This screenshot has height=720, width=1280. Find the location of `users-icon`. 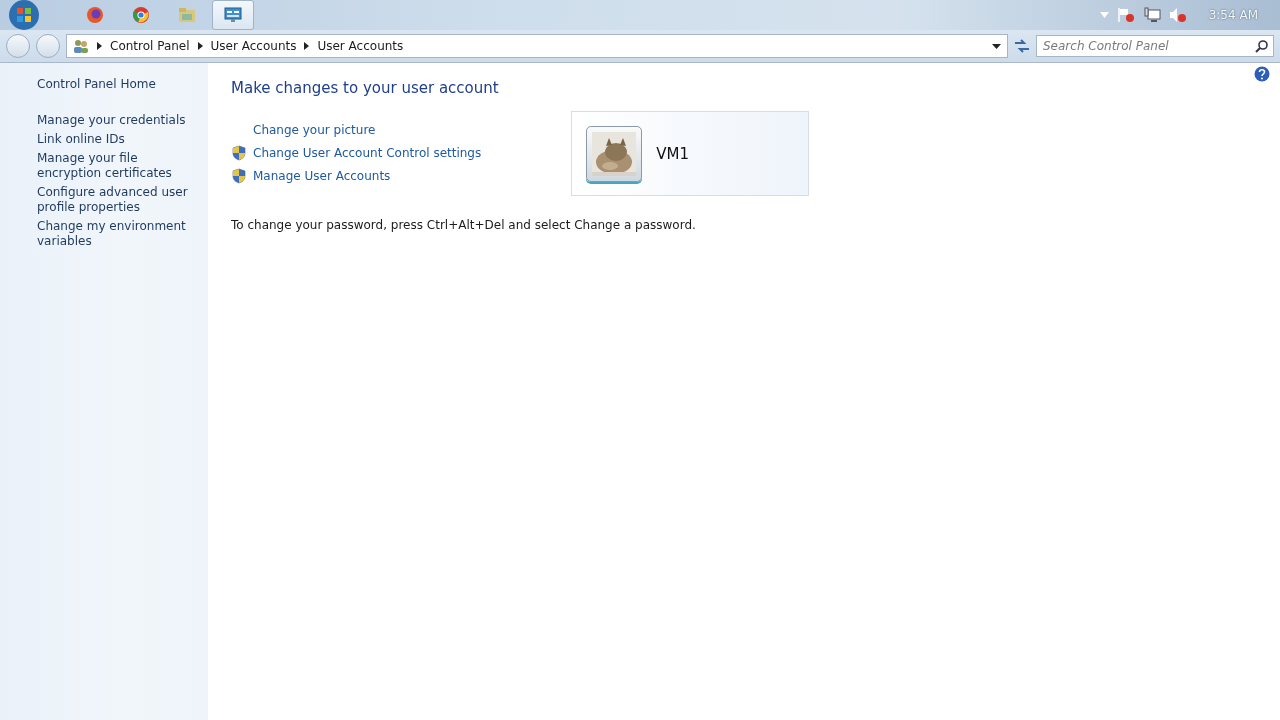

users-icon is located at coordinates (81, 46).